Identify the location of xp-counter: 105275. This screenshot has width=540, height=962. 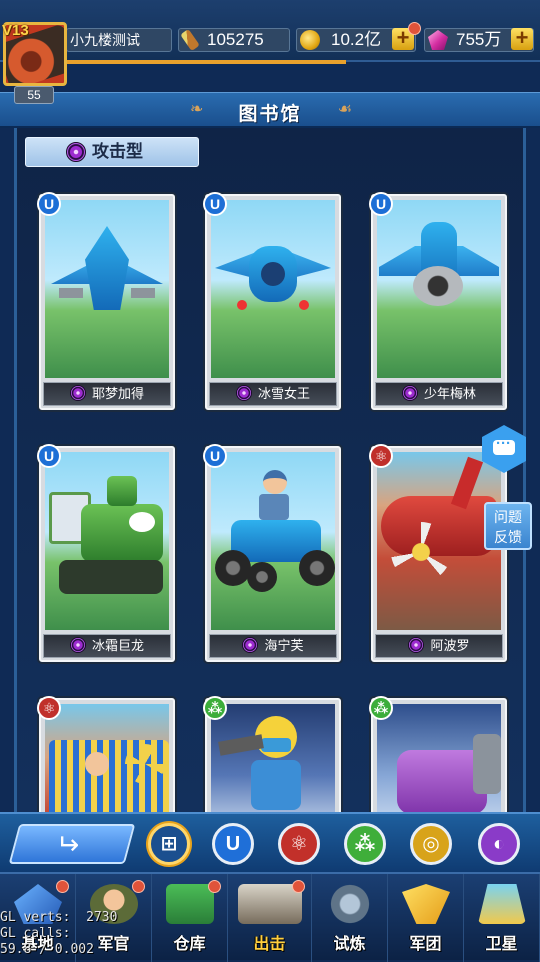
(234, 40).